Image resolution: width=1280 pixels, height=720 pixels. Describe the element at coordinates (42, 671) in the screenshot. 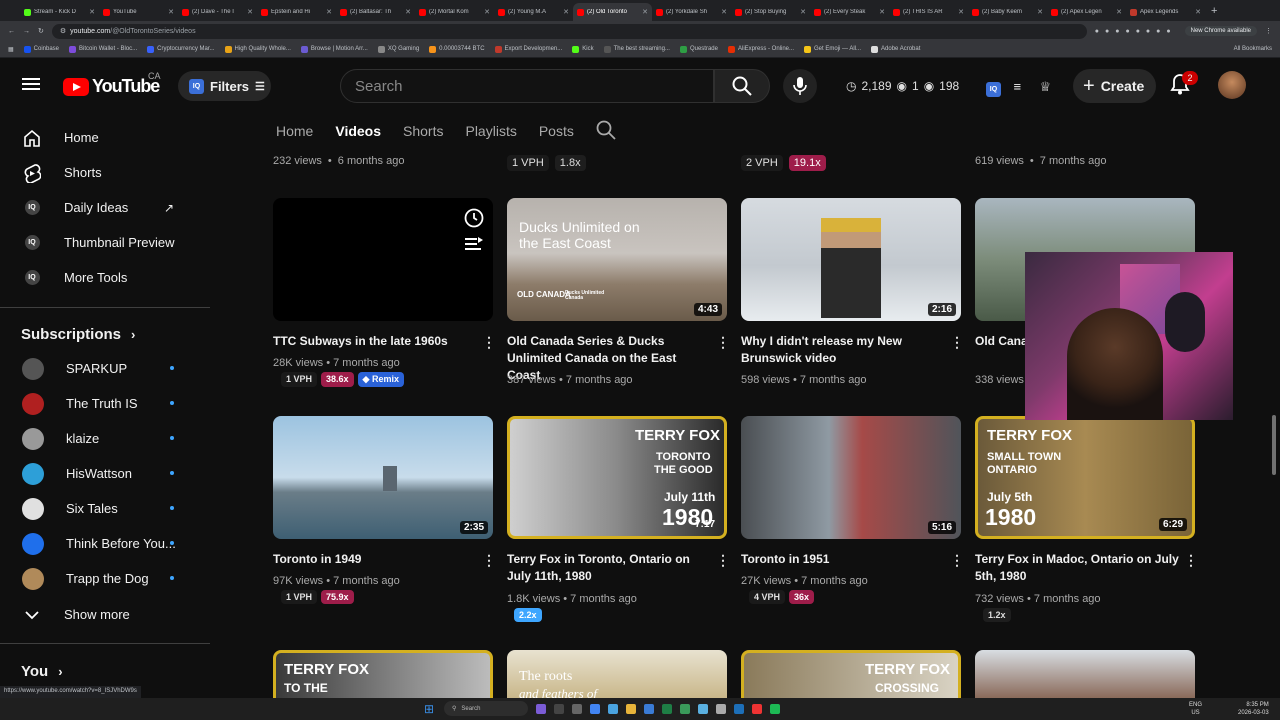

I see `you-heading: You ›` at that location.